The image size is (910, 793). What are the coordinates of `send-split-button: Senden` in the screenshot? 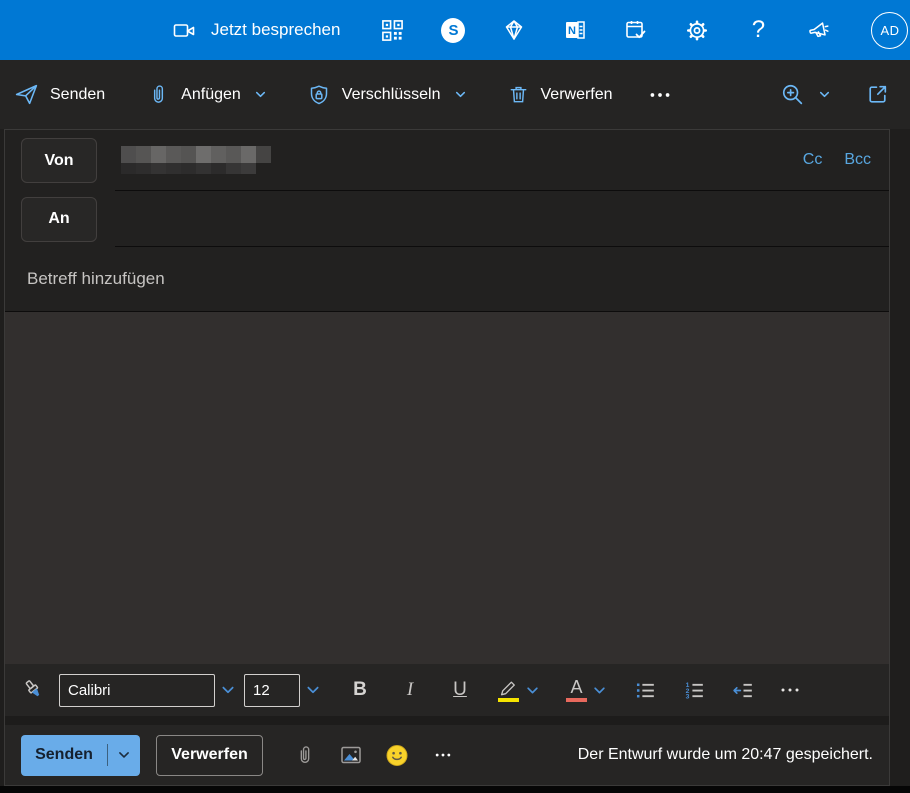 It's located at (80, 755).